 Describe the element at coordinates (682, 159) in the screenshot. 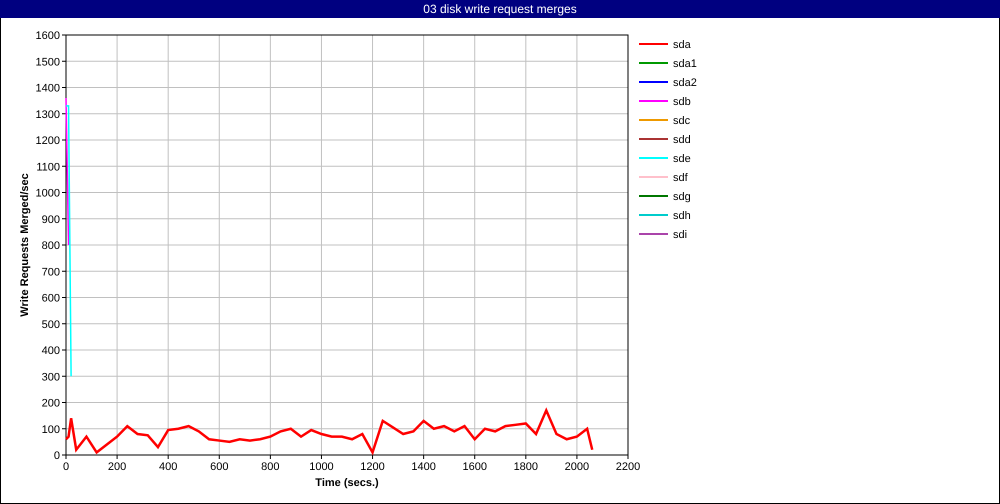

I see `legend-label: sde` at that location.